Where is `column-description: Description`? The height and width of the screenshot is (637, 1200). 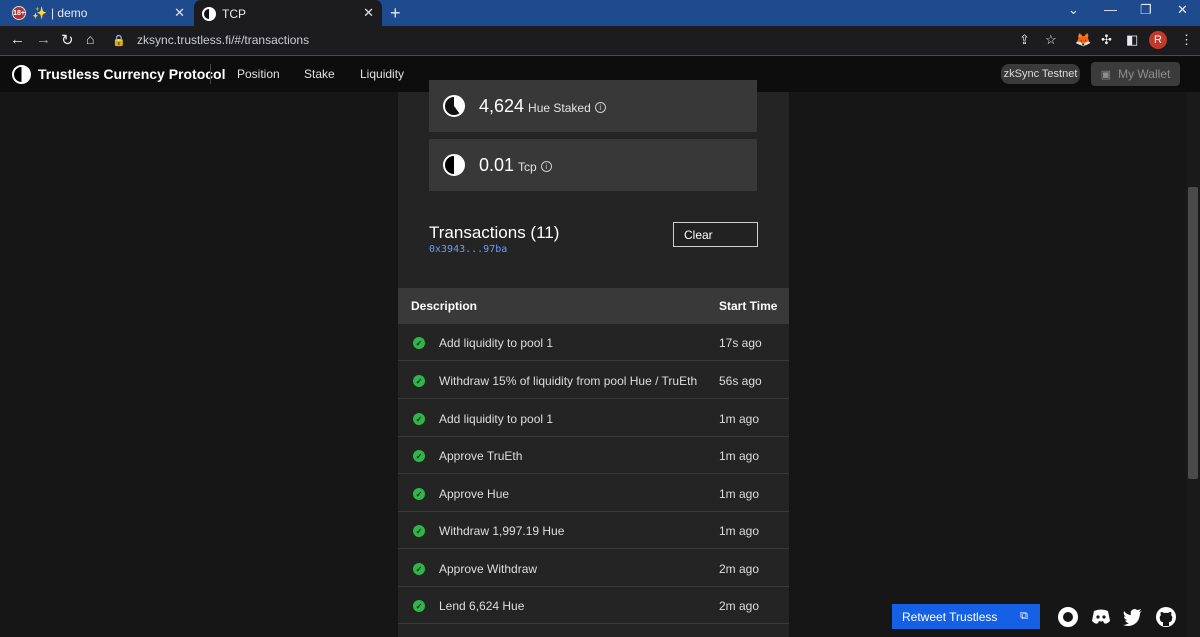 column-description: Description is located at coordinates (444, 306).